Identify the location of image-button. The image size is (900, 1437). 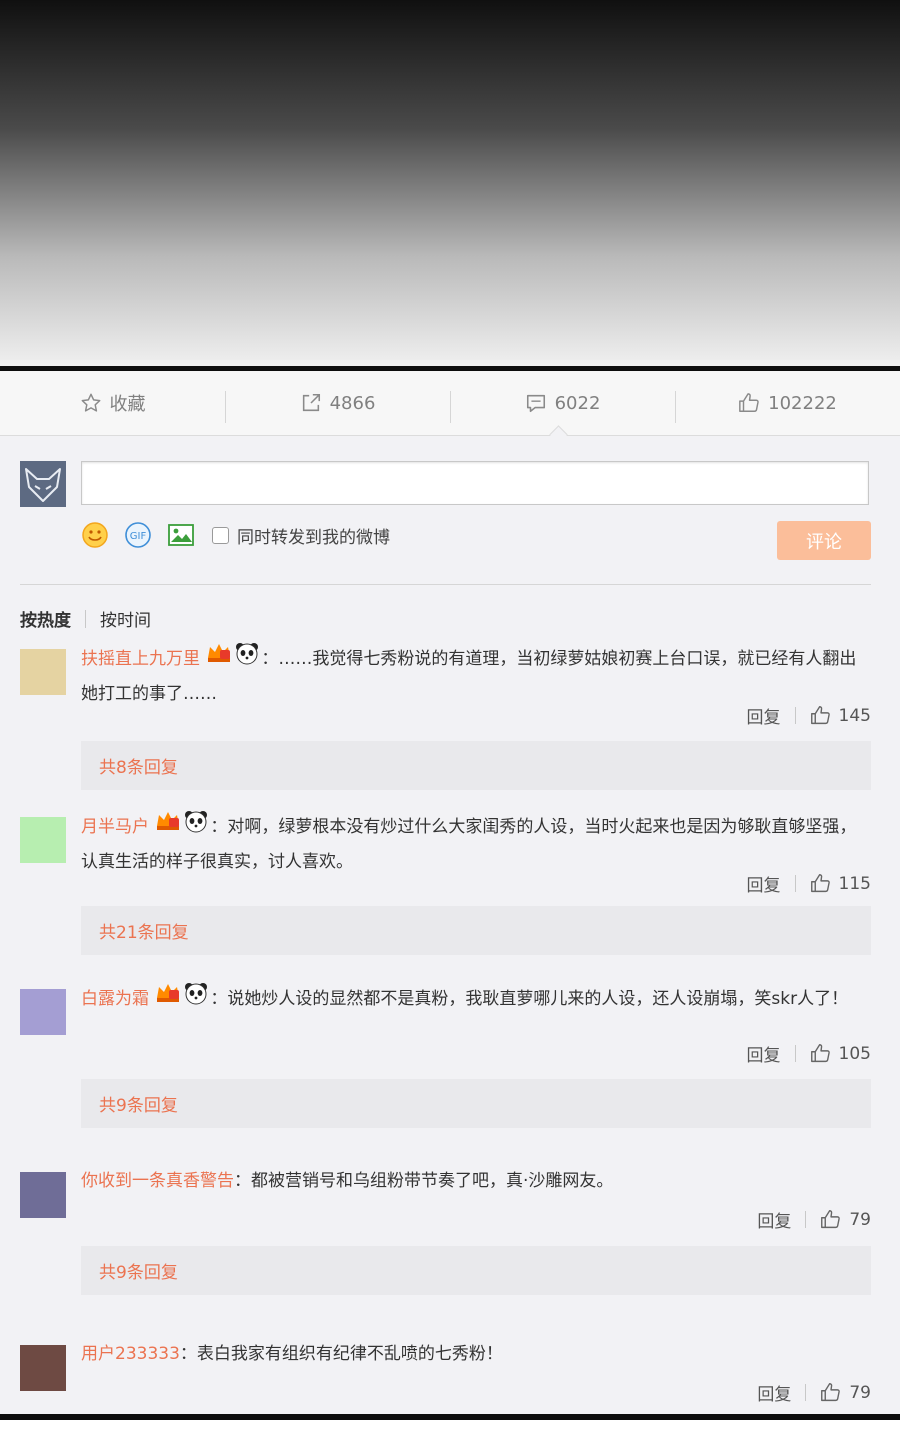
(181, 535).